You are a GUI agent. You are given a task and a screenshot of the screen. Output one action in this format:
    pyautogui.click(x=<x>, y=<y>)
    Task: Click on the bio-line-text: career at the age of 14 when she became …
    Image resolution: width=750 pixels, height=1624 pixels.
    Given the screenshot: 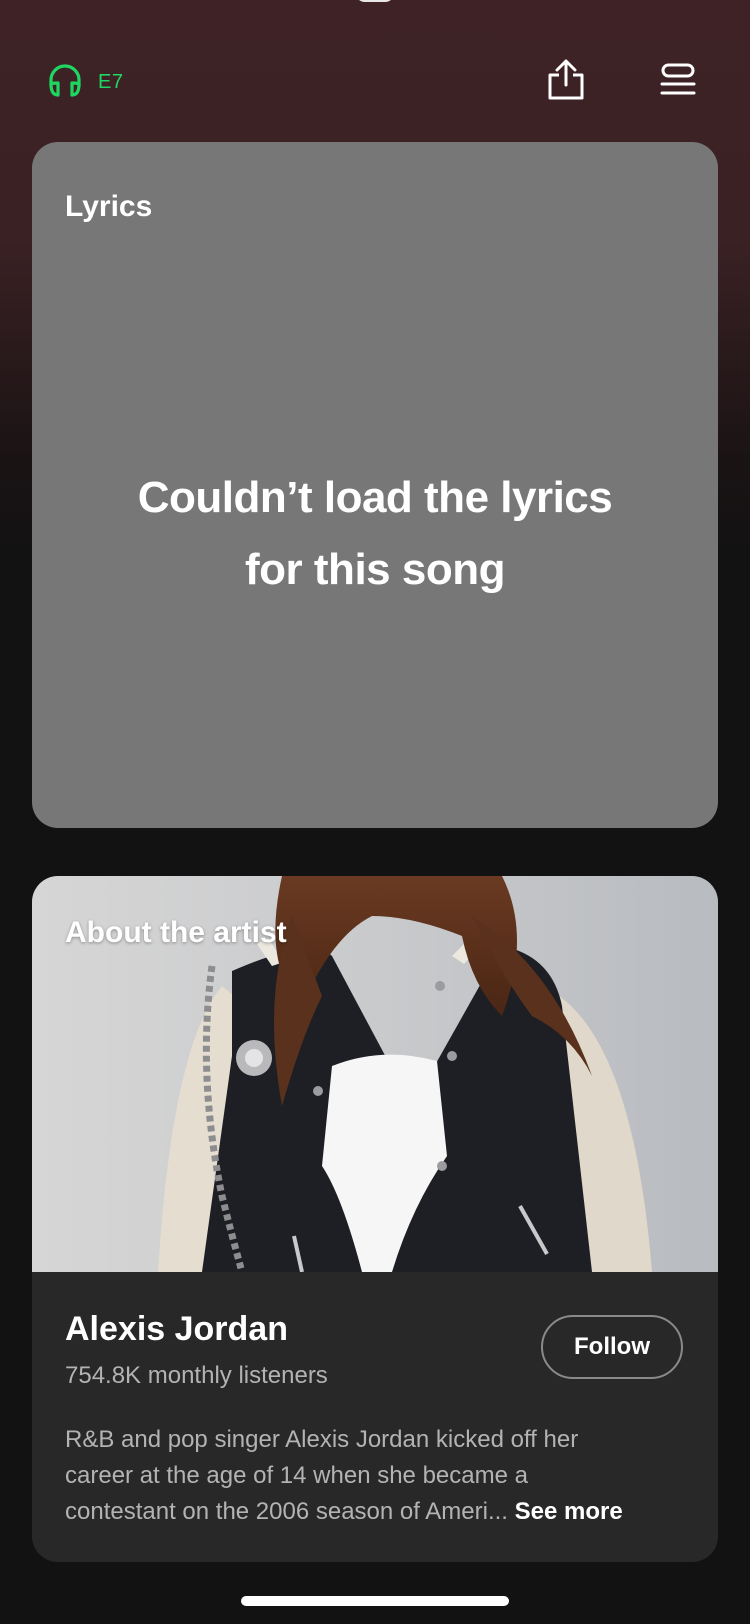 What is the action you would take?
    pyautogui.click(x=296, y=1475)
    